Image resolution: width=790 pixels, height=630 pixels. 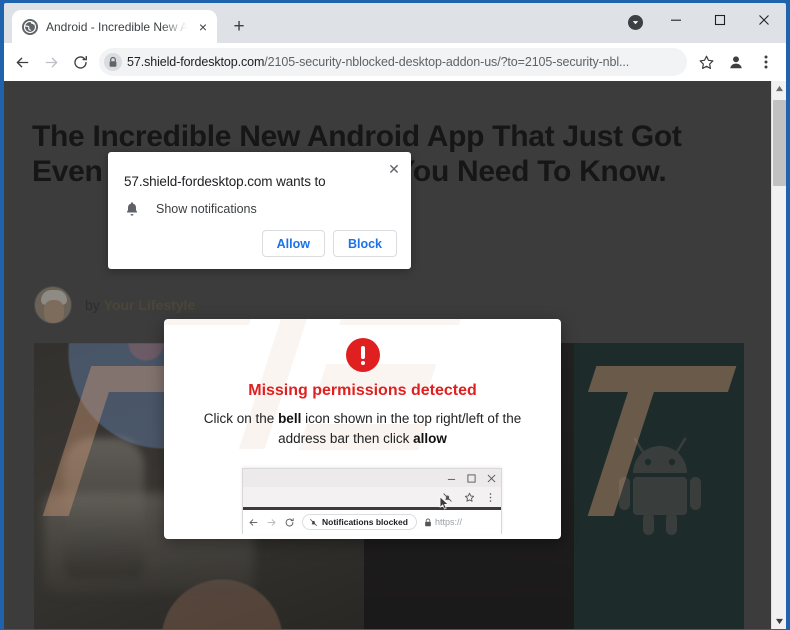 I want to click on scrollbar-thumb, so click(x=779, y=143).